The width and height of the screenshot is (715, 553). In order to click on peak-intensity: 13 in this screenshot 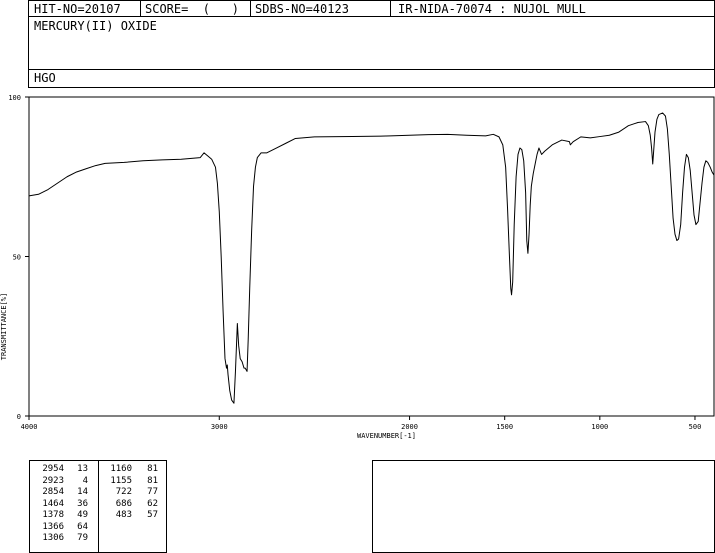, I will do `click(82, 469)`.